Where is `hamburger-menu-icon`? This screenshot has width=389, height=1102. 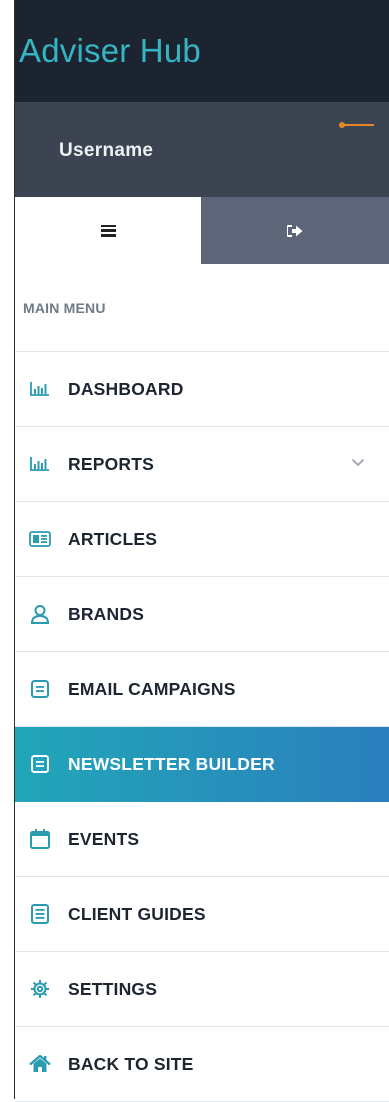 hamburger-menu-icon is located at coordinates (108, 230).